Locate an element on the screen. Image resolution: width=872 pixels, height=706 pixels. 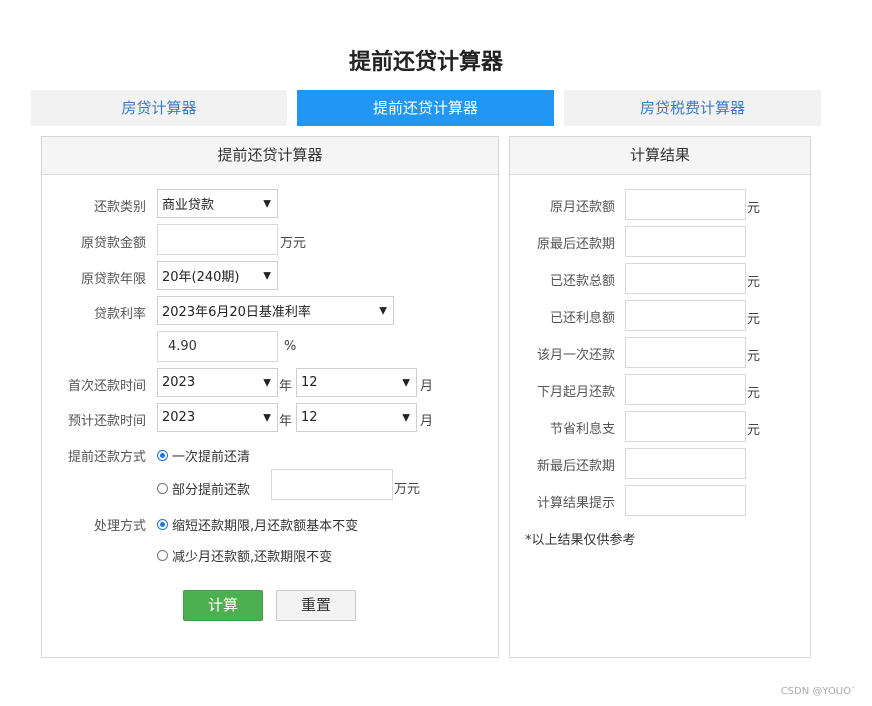
first-payment-month-select: 12 ▼ is located at coordinates (356, 382).